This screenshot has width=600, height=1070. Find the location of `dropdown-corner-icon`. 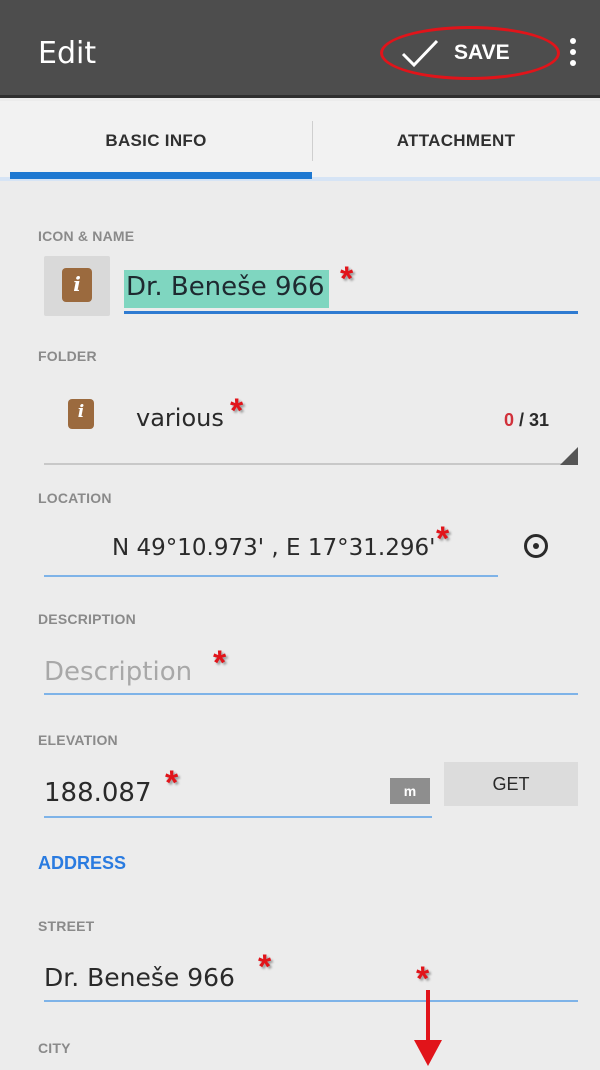

dropdown-corner-icon is located at coordinates (569, 456).